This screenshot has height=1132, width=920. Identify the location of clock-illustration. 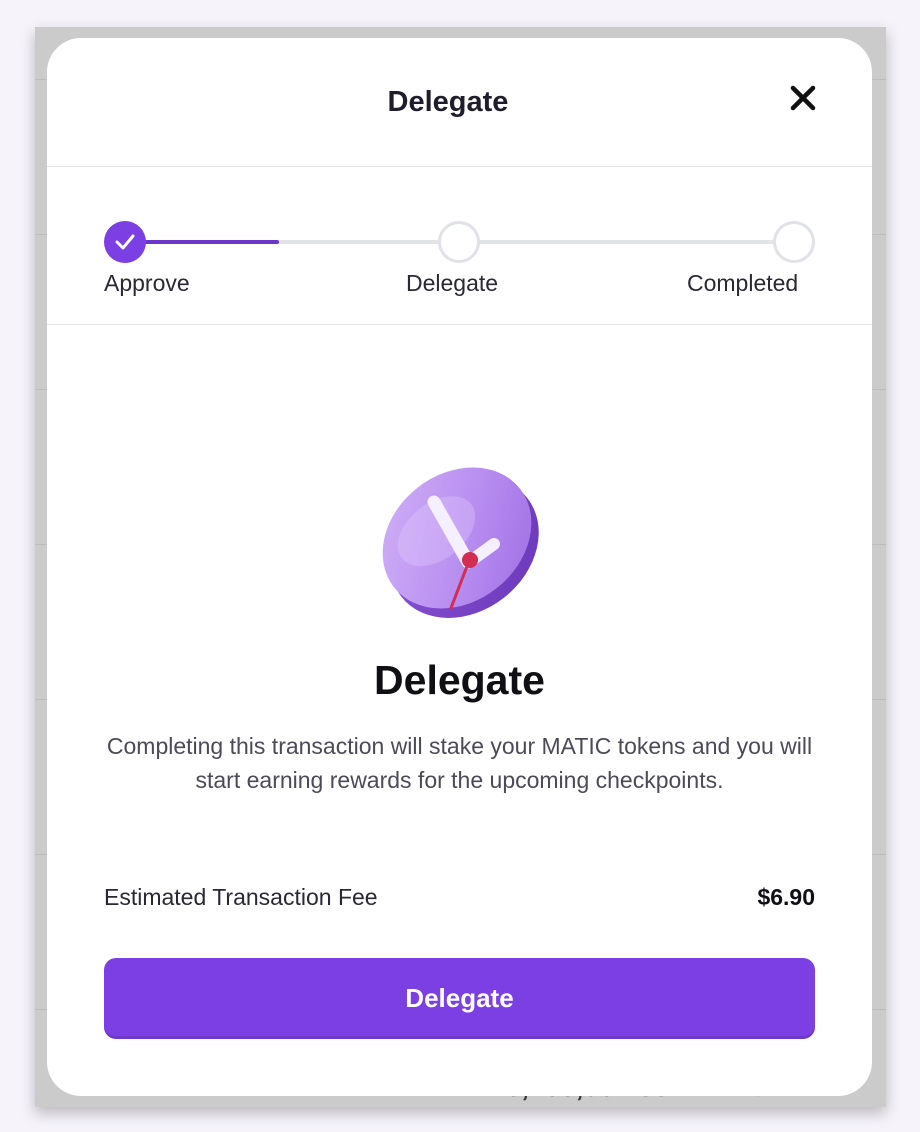
(457, 537).